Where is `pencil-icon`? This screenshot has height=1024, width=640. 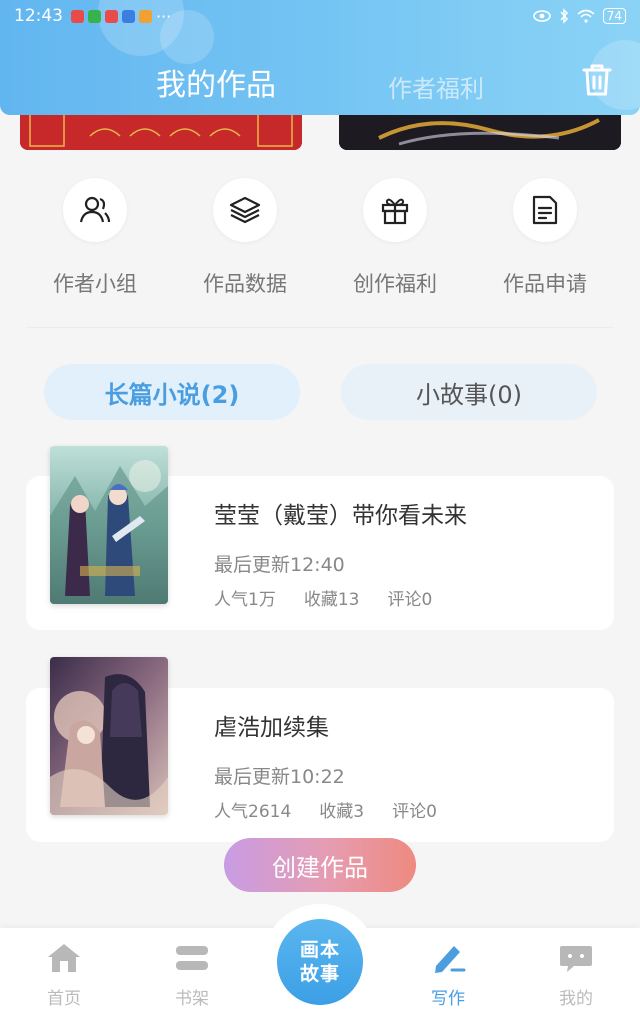 pencil-icon is located at coordinates (450, 959).